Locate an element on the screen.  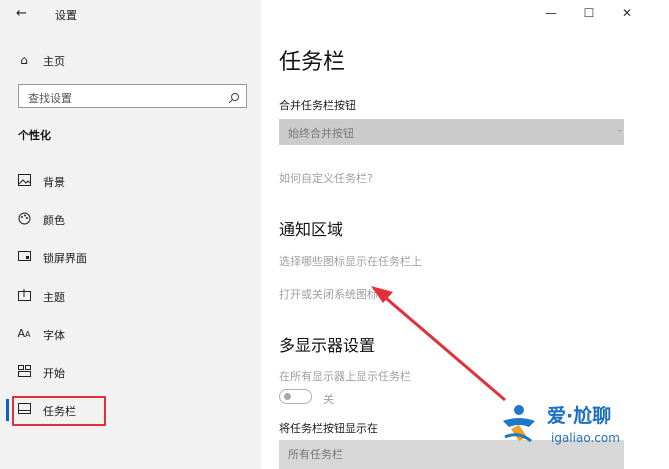
sidebar-item-label: 颜色 is located at coordinates (54, 220).